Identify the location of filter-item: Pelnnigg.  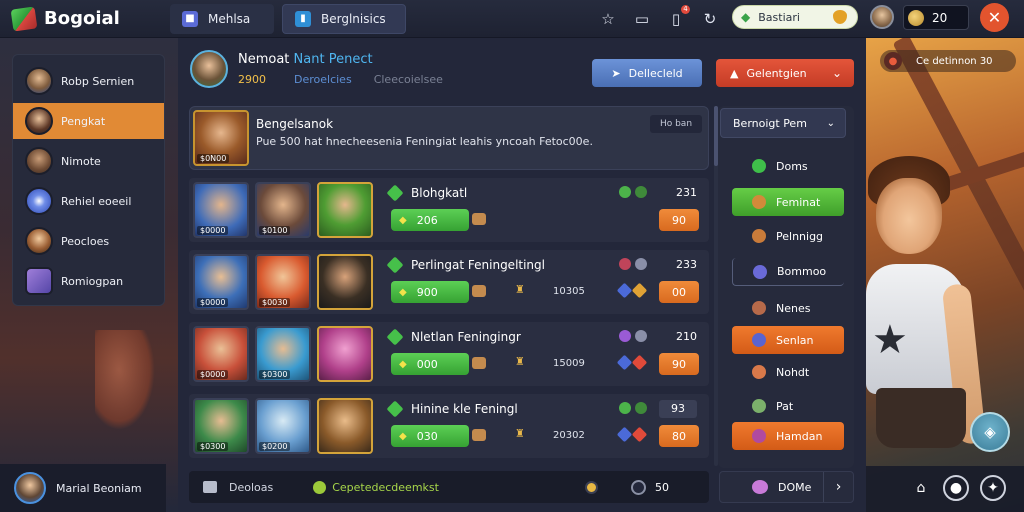
(788, 236).